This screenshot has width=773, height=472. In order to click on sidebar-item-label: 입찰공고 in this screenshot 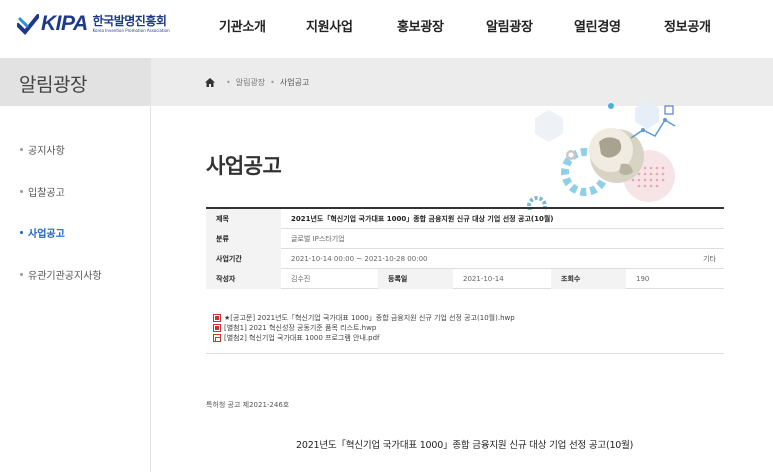, I will do `click(46, 193)`.